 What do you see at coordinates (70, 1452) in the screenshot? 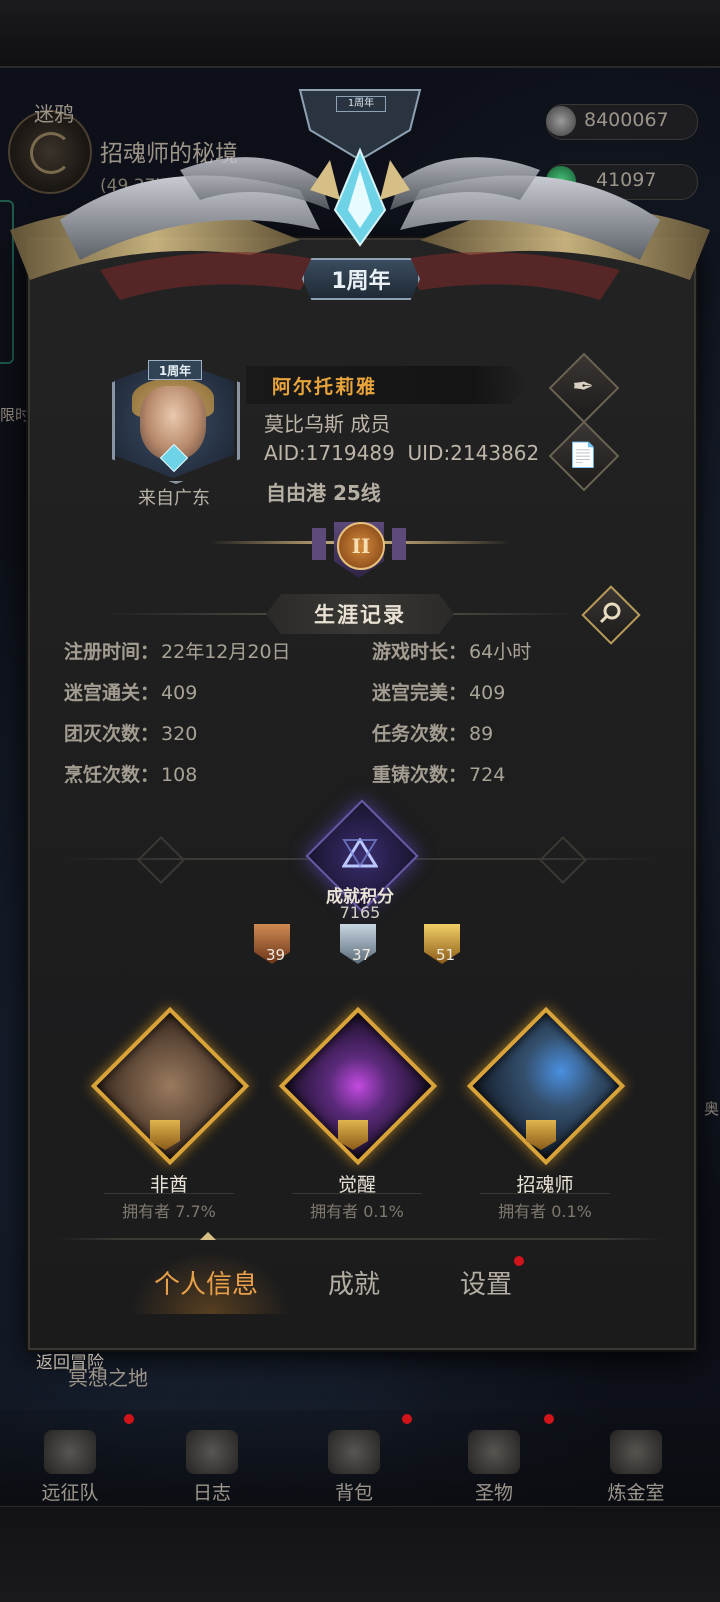
I see `helmet-icon` at bounding box center [70, 1452].